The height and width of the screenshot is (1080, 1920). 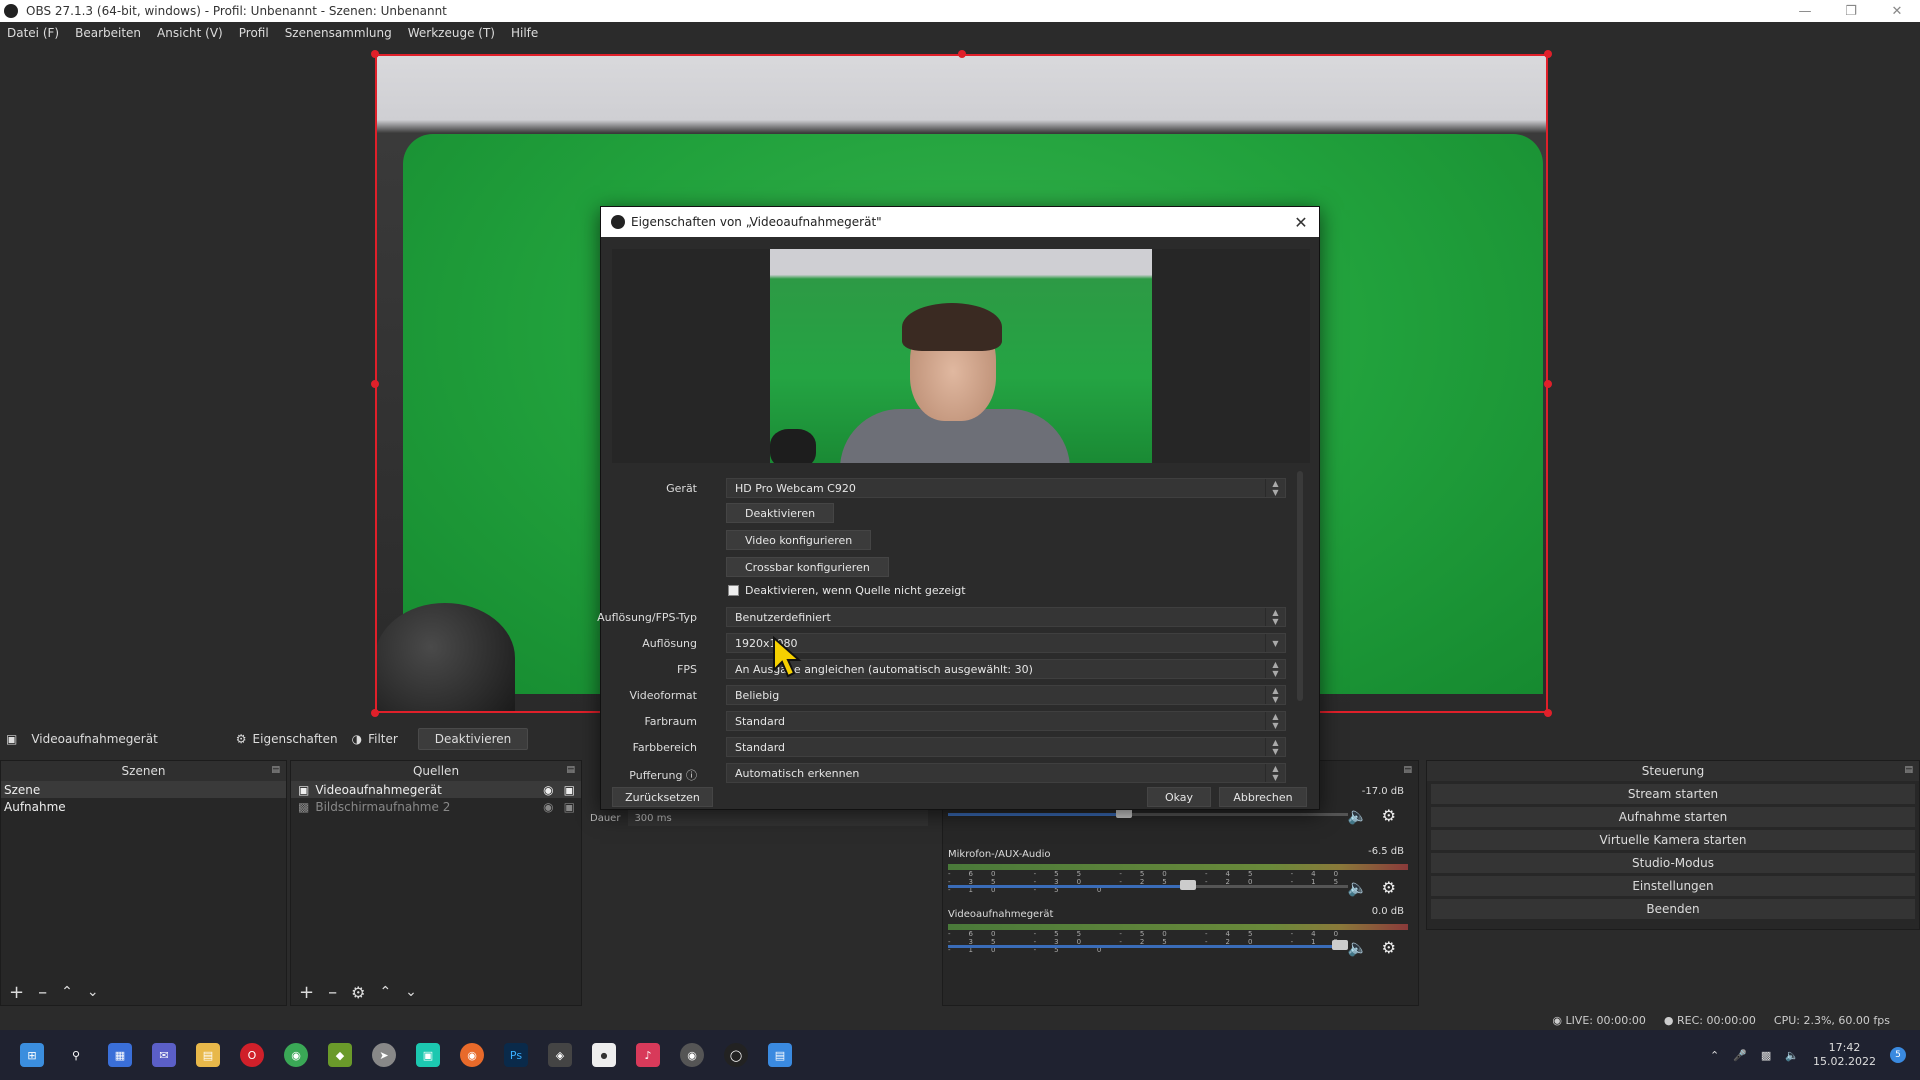 What do you see at coordinates (1006, 773) in the screenshot?
I see `buffering-select: Automatisch erkennen ▲ ▼` at bounding box center [1006, 773].